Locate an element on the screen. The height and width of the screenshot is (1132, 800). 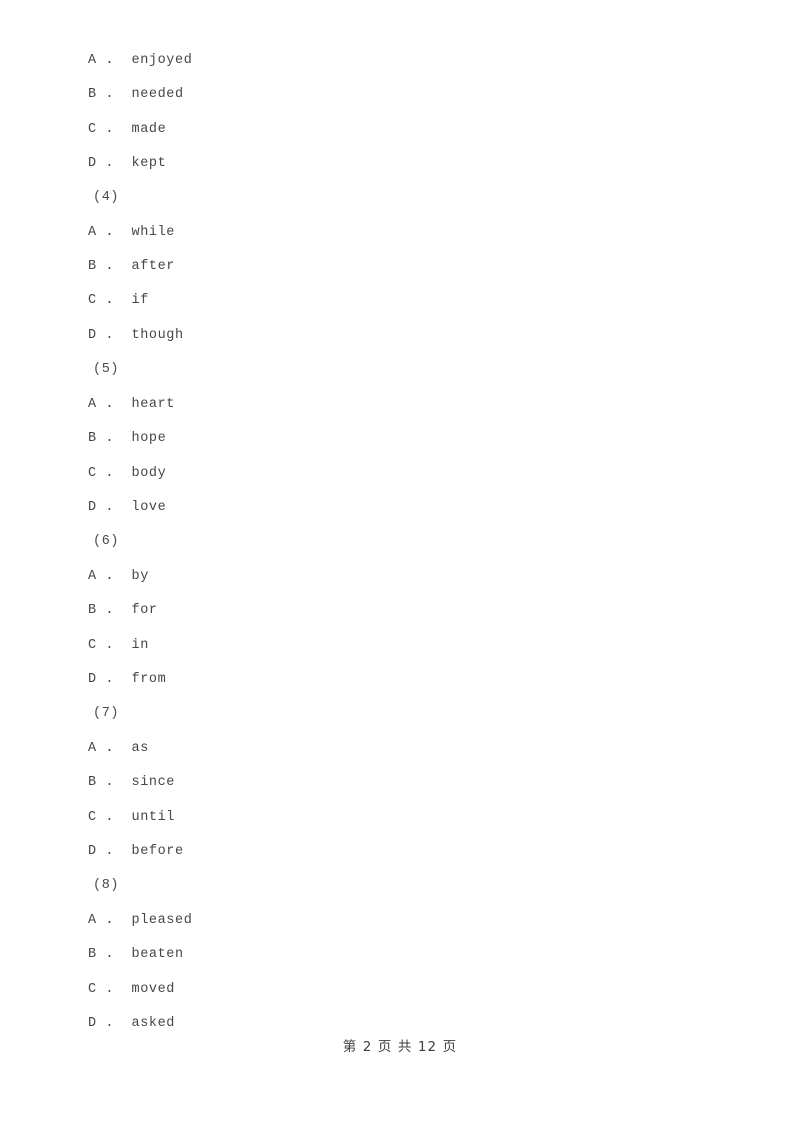
answer-option-a: A . enjoyed is located at coordinates (140, 60).